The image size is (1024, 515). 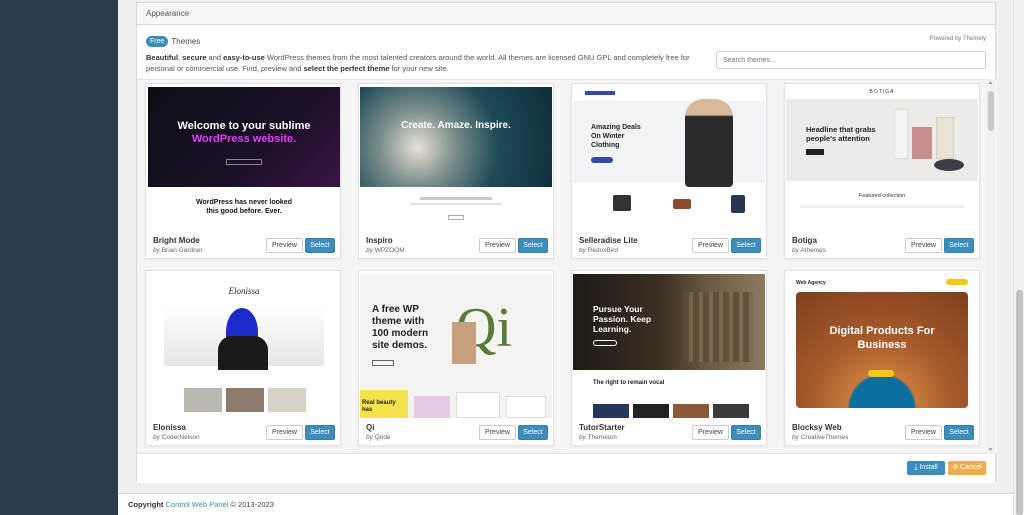 What do you see at coordinates (379, 240) in the screenshot?
I see `theme-name: Inspiro` at bounding box center [379, 240].